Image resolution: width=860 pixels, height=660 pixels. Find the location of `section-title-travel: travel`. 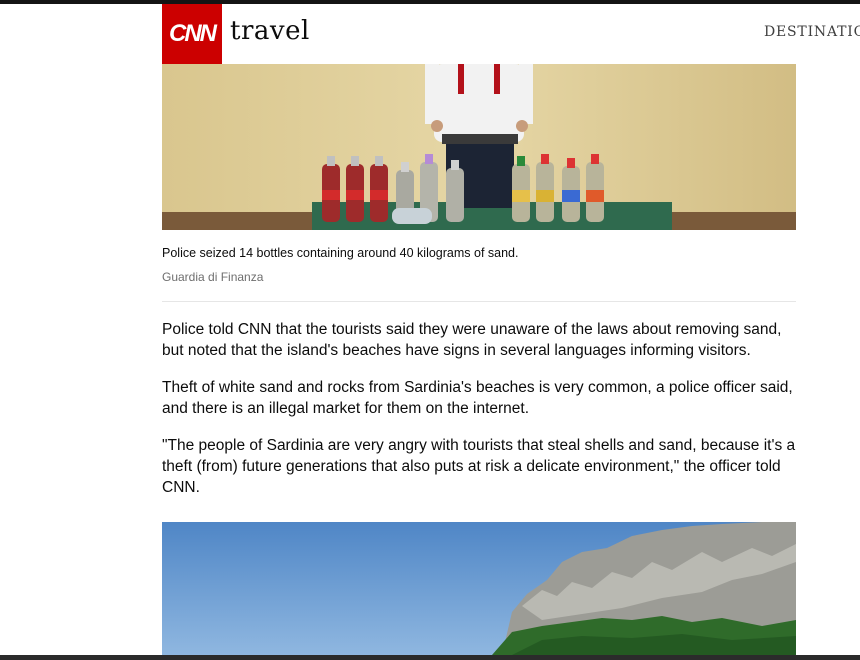

section-title-travel: travel is located at coordinates (270, 31).